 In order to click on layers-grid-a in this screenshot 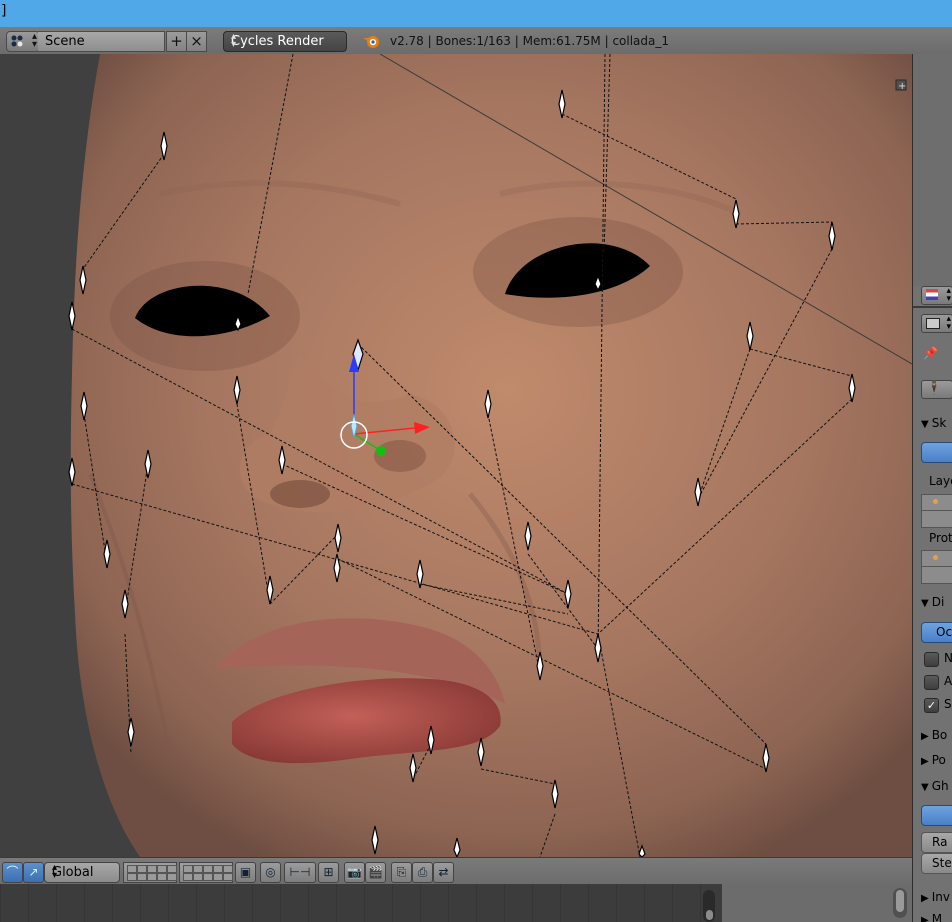, I will do `click(150, 872)`.